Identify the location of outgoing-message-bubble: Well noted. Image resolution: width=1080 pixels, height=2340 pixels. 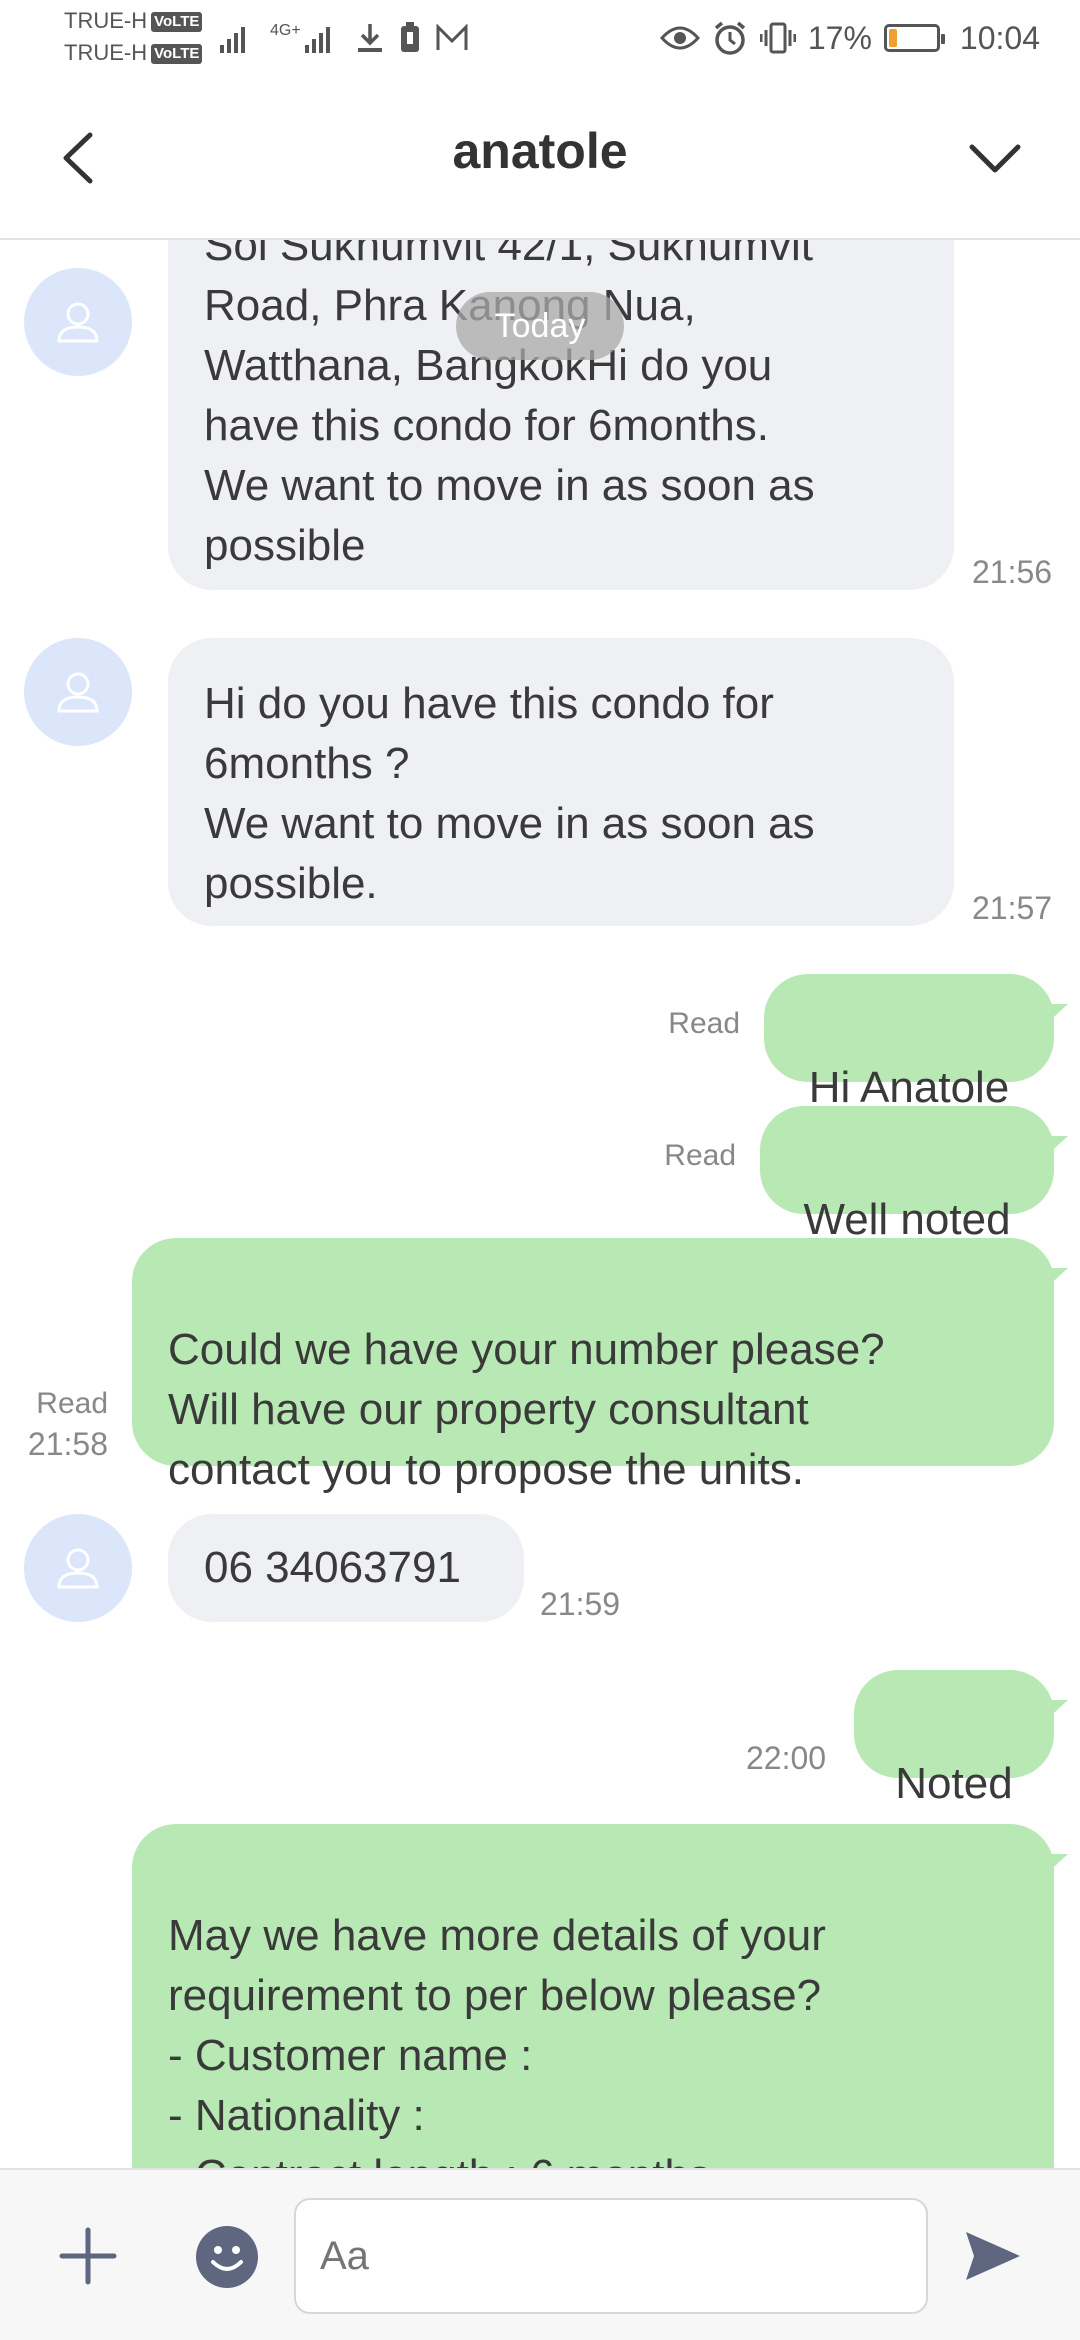
(914, 1175).